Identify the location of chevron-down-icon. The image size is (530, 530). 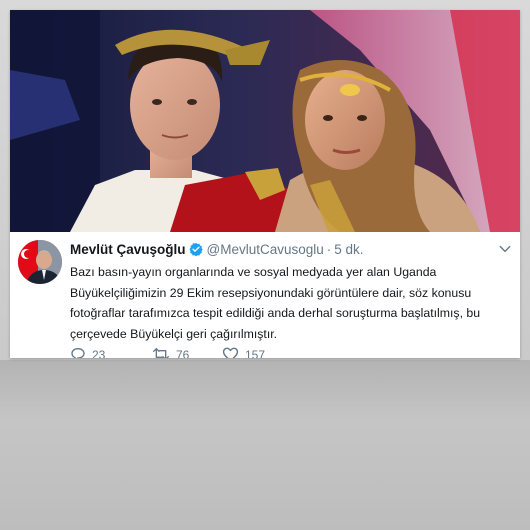
(505, 251).